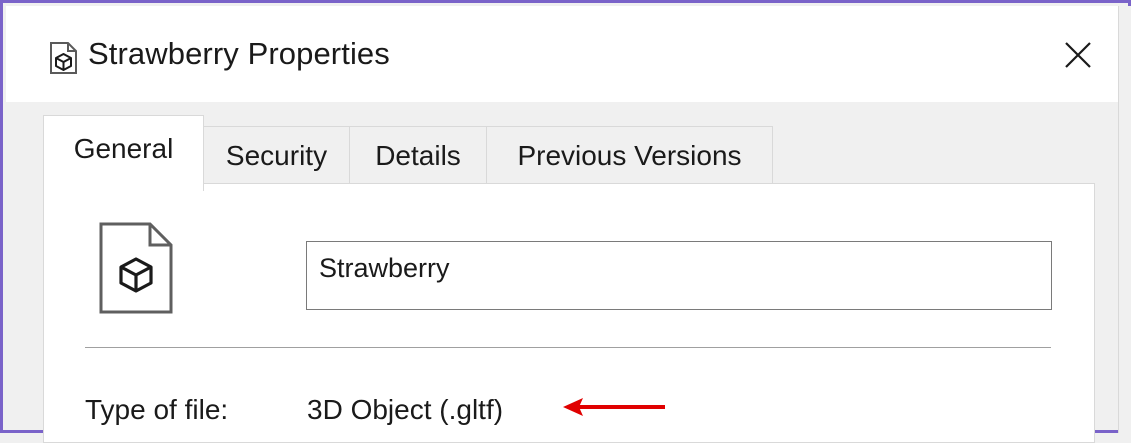 The image size is (1131, 443). What do you see at coordinates (239, 53) in the screenshot?
I see `window-title: Strawberry Properties` at bounding box center [239, 53].